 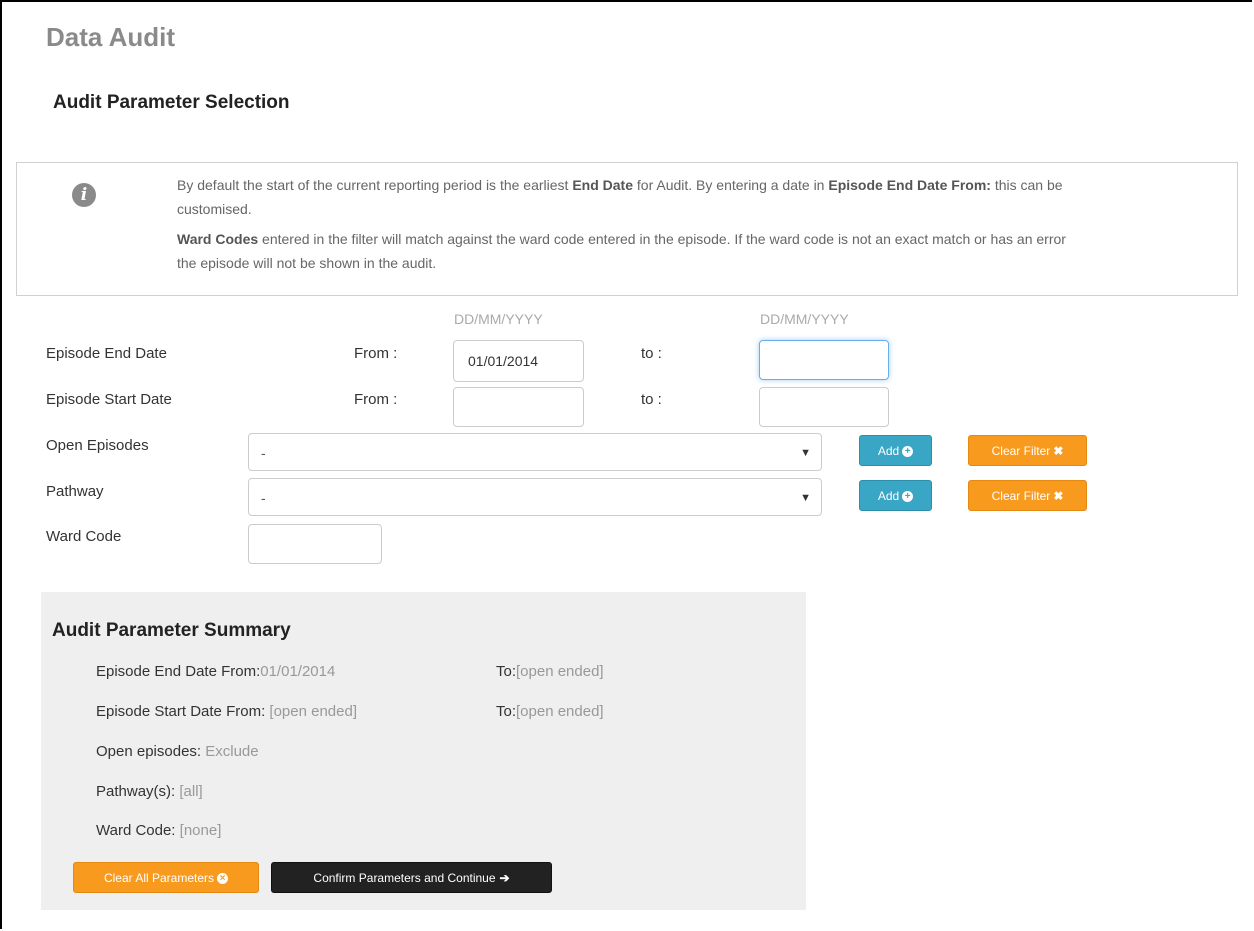 What do you see at coordinates (171, 102) in the screenshot?
I see `section-title: Audit Parameter Selection` at bounding box center [171, 102].